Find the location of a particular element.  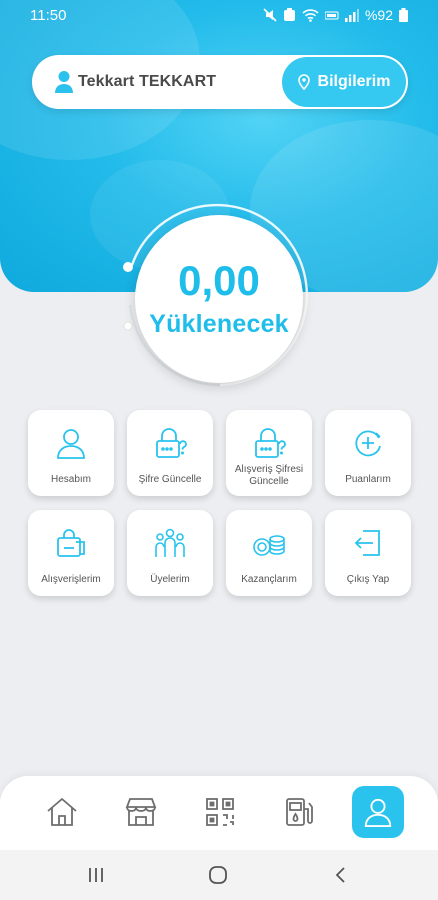

nav-qr-code is located at coordinates (220, 812).